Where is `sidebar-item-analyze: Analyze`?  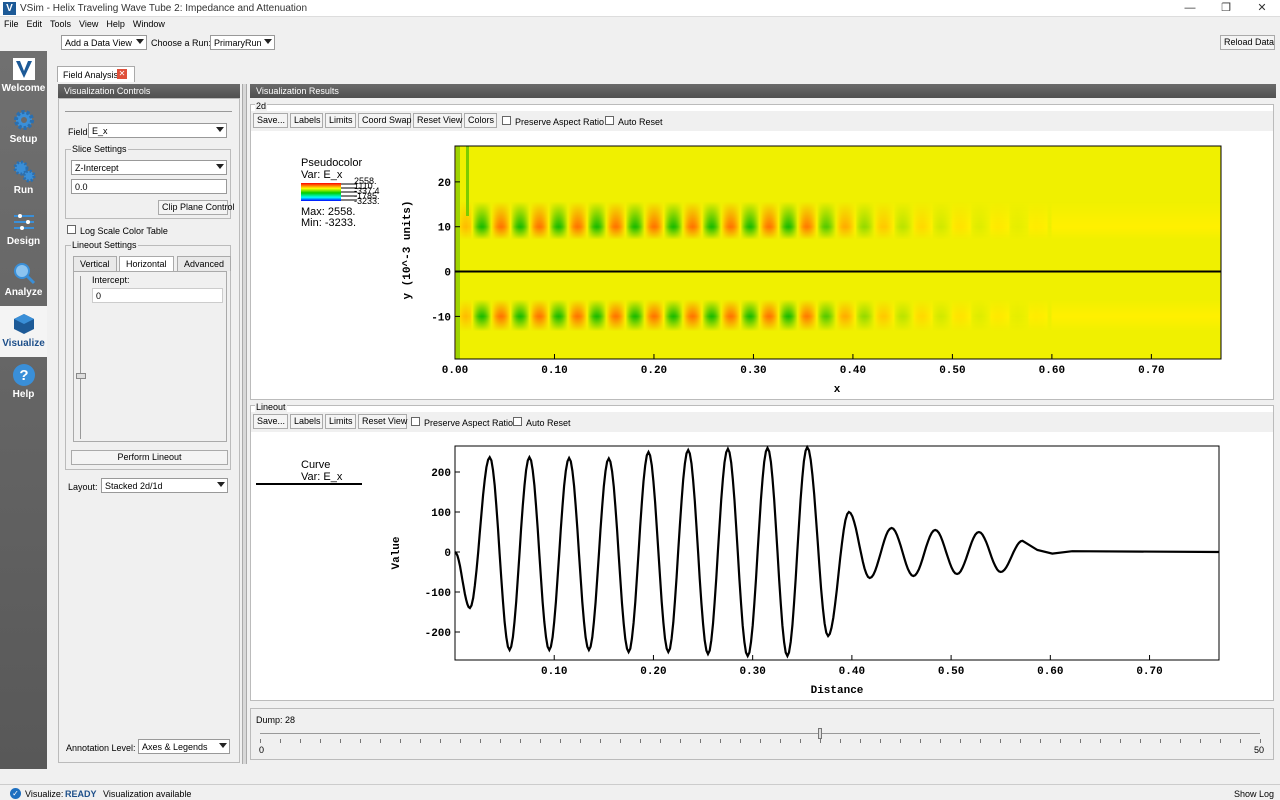
sidebar-item-analyze: Analyze is located at coordinates (23, 280).